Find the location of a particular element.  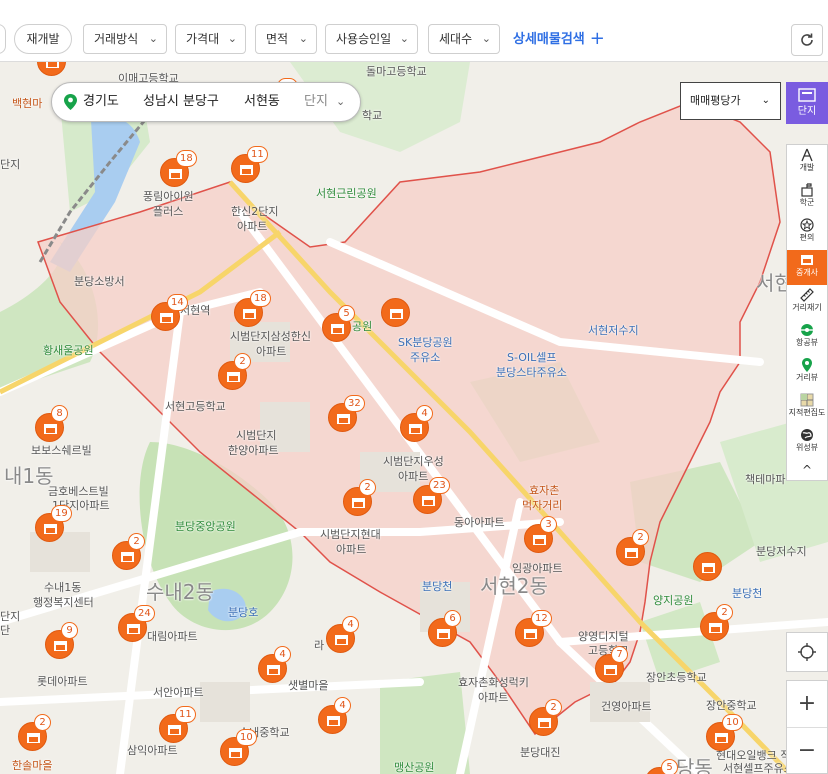

rail-item-label: 중개사 is located at coordinates (807, 272).